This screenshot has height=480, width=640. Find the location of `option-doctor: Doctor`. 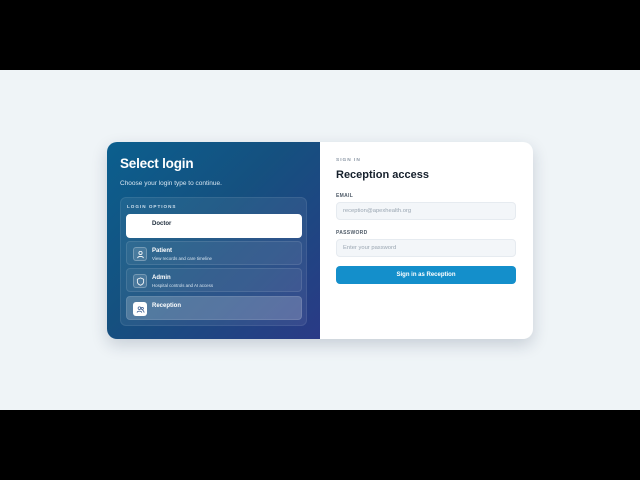

option-doctor: Doctor is located at coordinates (214, 226).